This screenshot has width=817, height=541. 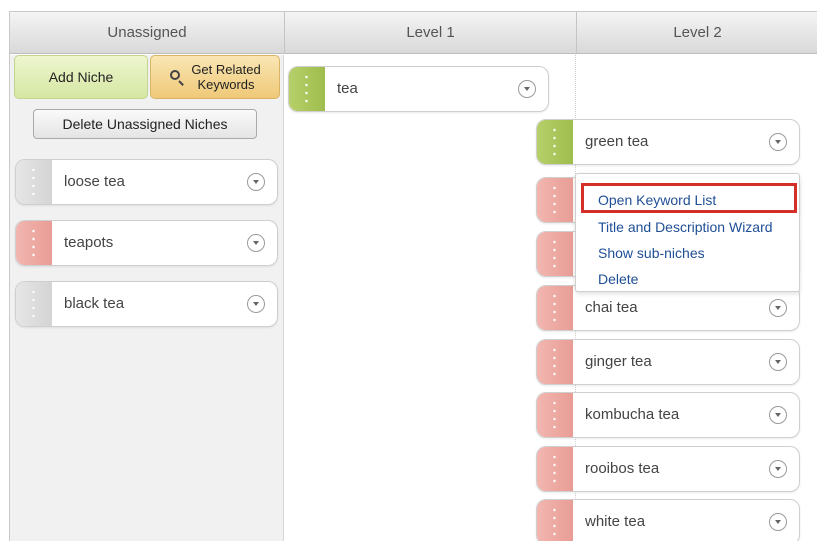 What do you see at coordinates (617, 141) in the screenshot?
I see `niche-label: green tea` at bounding box center [617, 141].